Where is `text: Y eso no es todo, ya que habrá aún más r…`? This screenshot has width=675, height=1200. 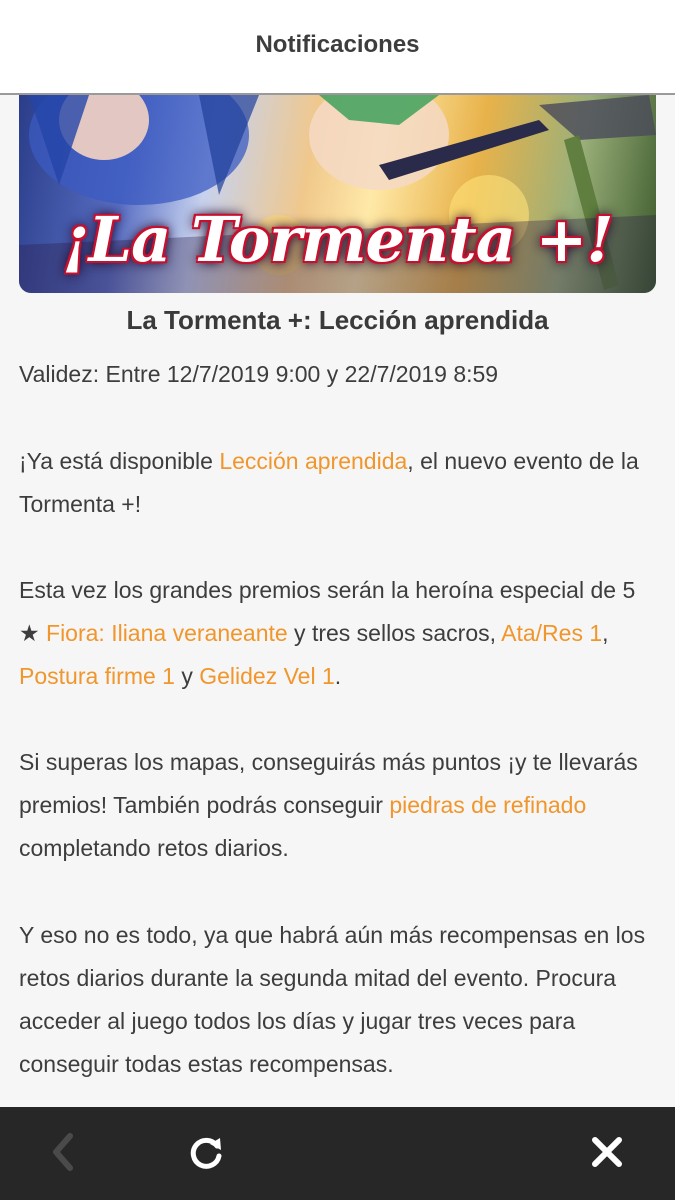
text: Y eso no es todo, ya que habrá aún más r… is located at coordinates (332, 999).